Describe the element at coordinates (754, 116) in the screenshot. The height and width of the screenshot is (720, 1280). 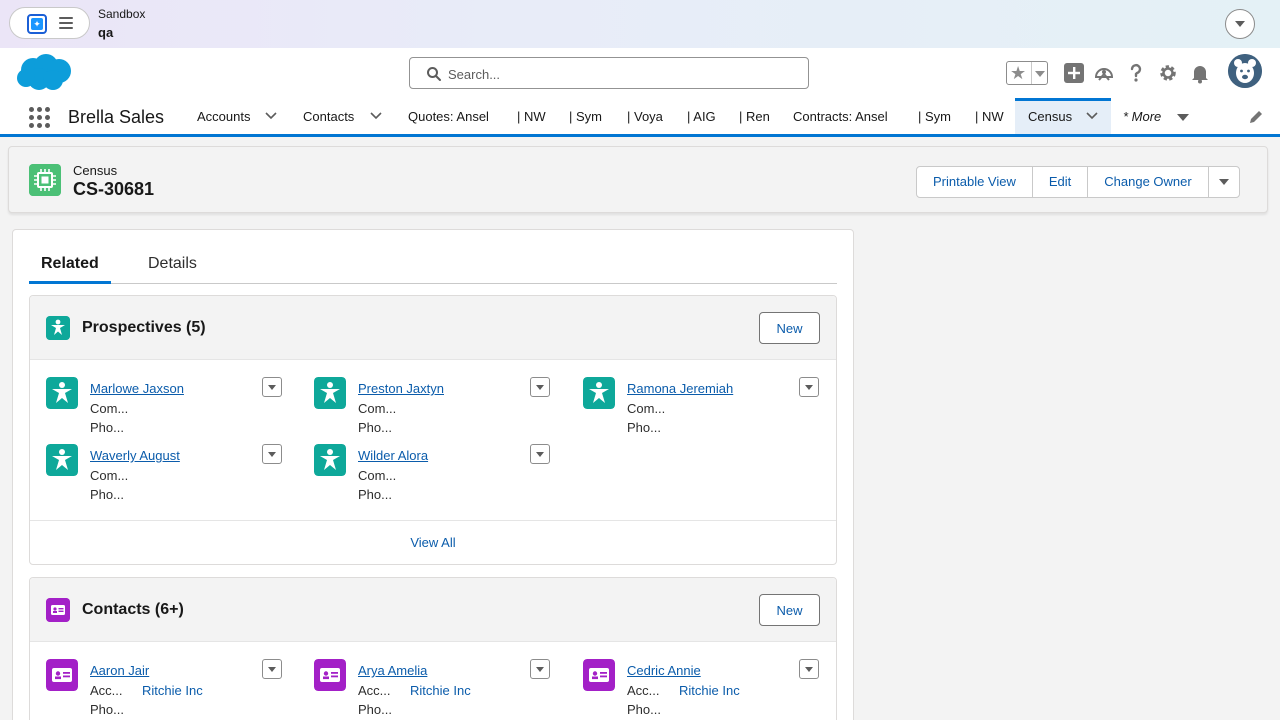
I see `nav-item-quotes-ren: | Ren` at that location.